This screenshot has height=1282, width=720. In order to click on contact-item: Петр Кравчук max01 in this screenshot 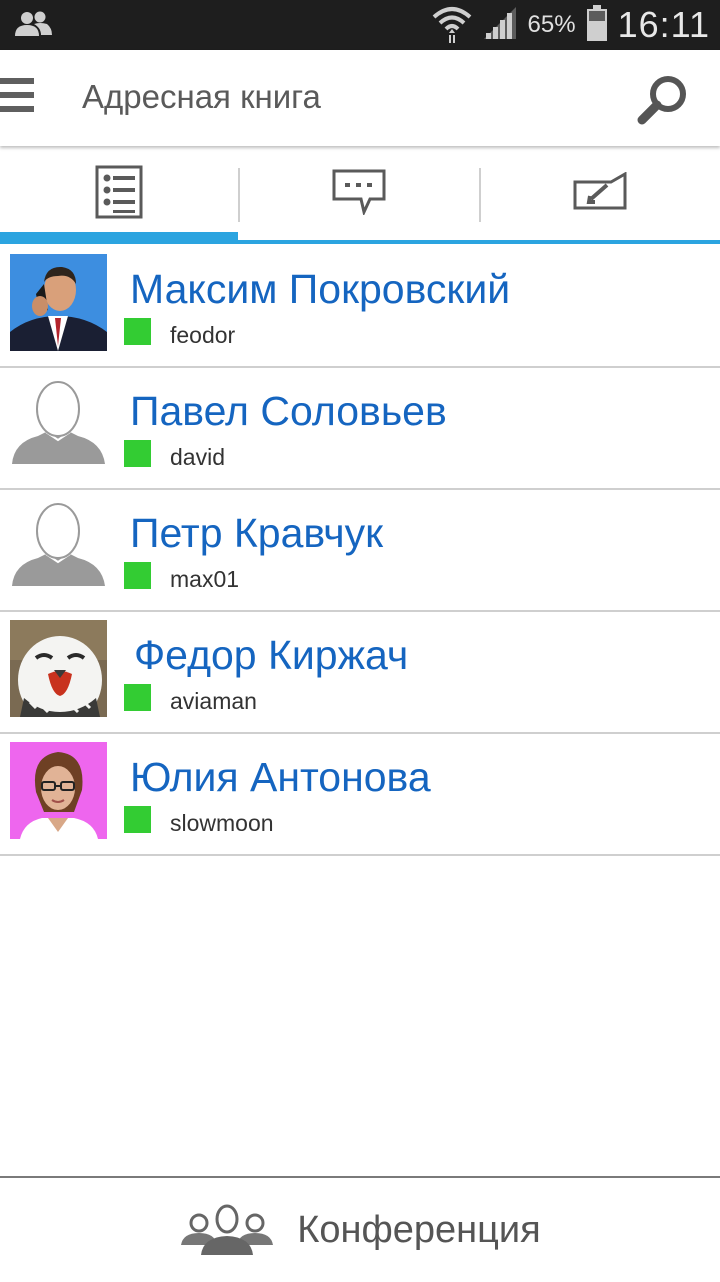, I will do `click(360, 551)`.